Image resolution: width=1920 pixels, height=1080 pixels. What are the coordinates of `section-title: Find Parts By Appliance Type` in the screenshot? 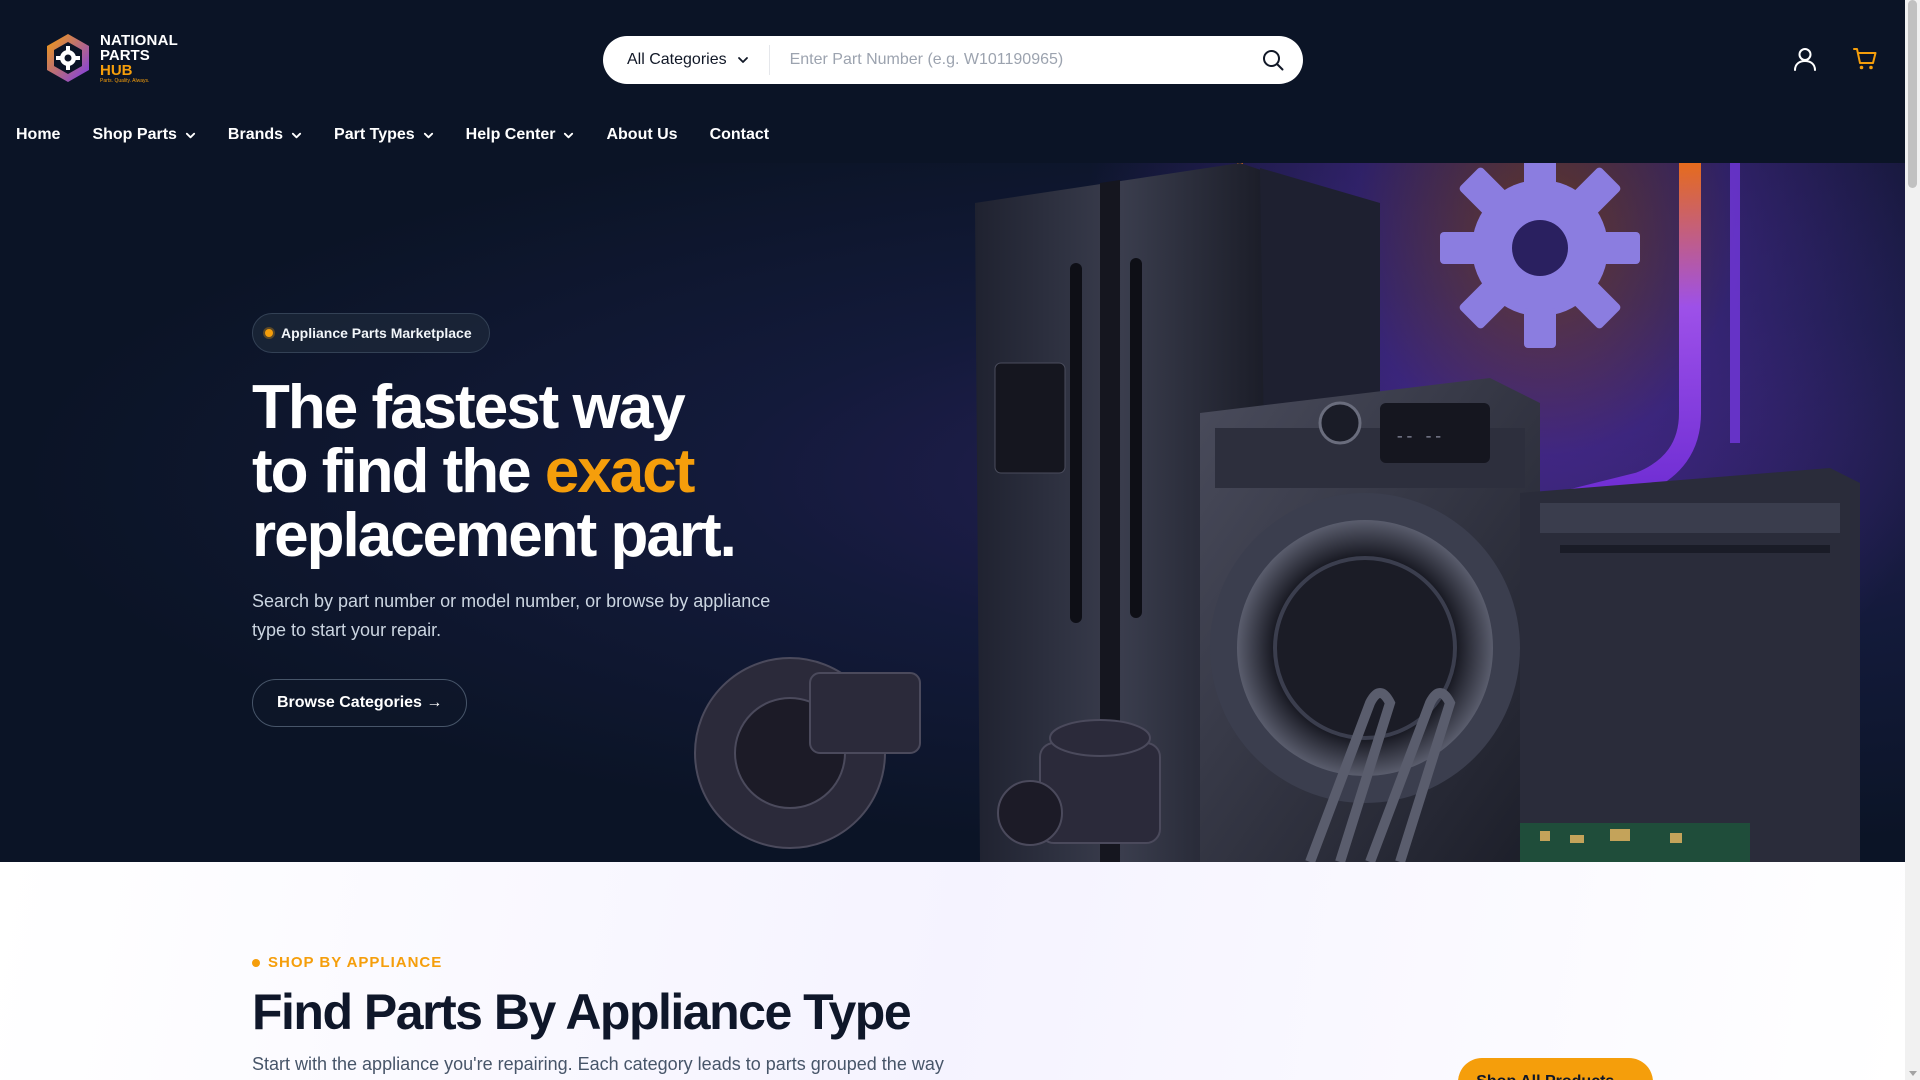 It's located at (582, 1012).